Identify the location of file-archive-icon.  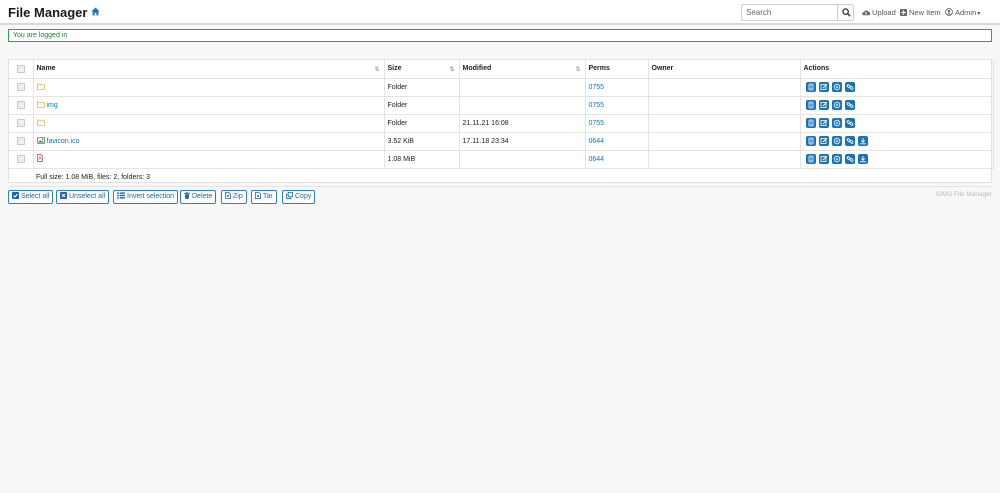
(258, 195).